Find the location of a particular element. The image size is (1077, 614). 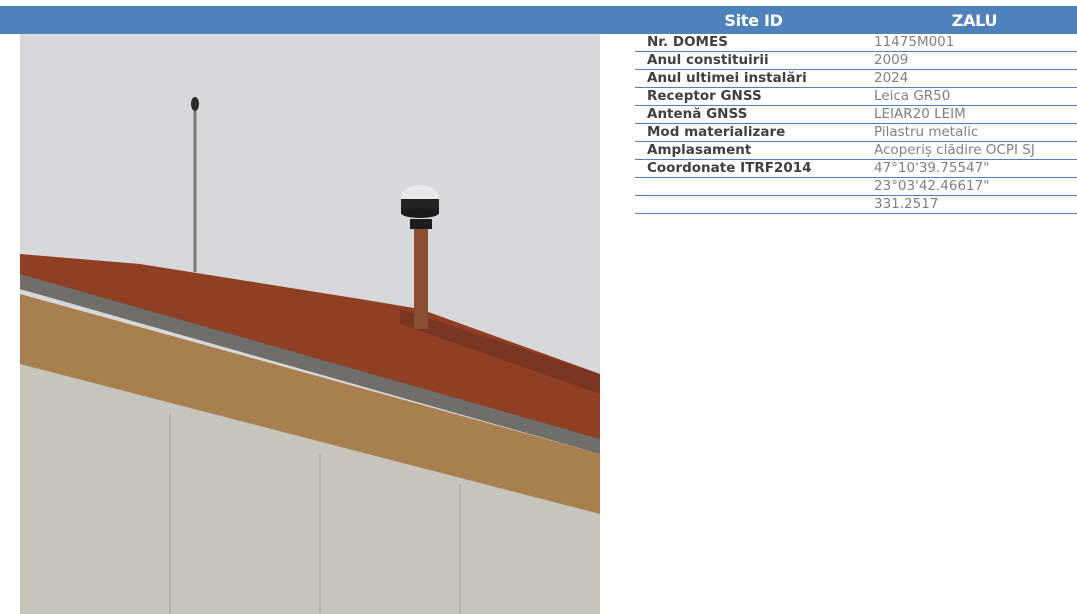

table-row: Mod materializare Pilastru metalic is located at coordinates (856, 132).